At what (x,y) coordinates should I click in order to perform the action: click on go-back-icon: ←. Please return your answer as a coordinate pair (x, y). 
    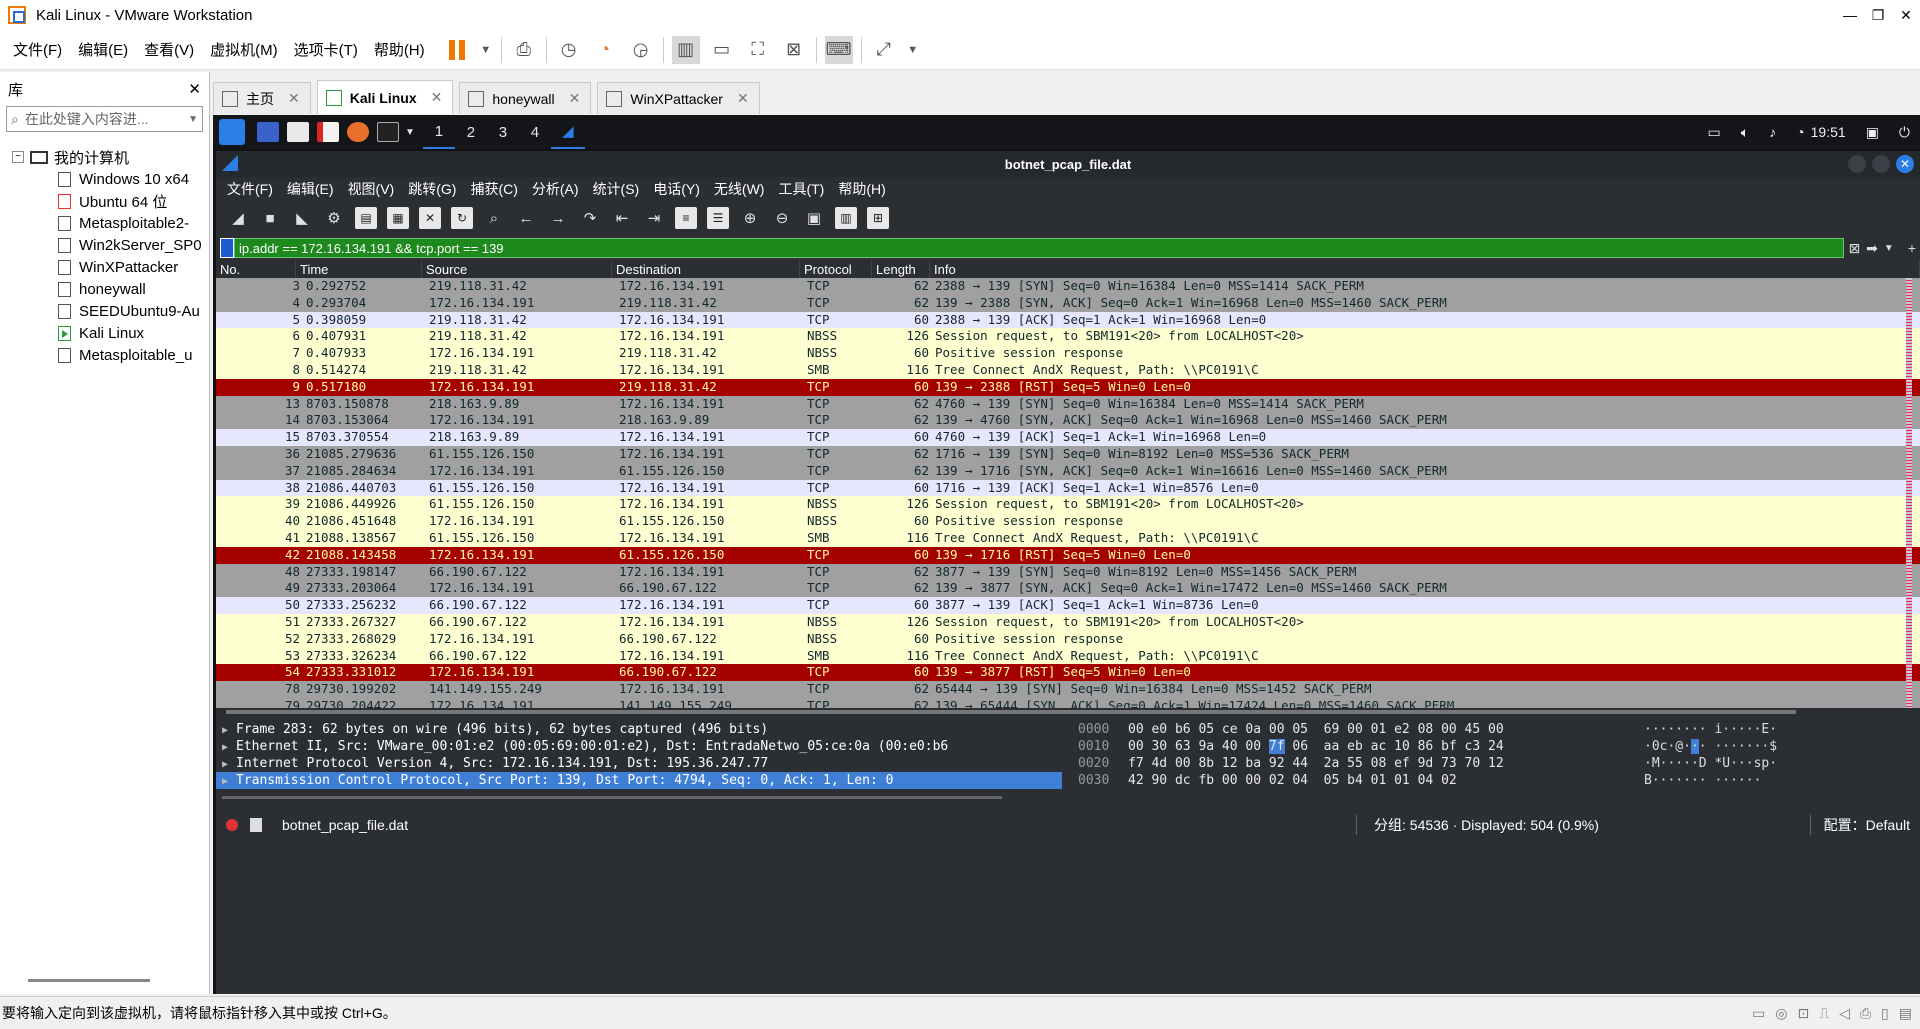
    Looking at the image, I should click on (526, 218).